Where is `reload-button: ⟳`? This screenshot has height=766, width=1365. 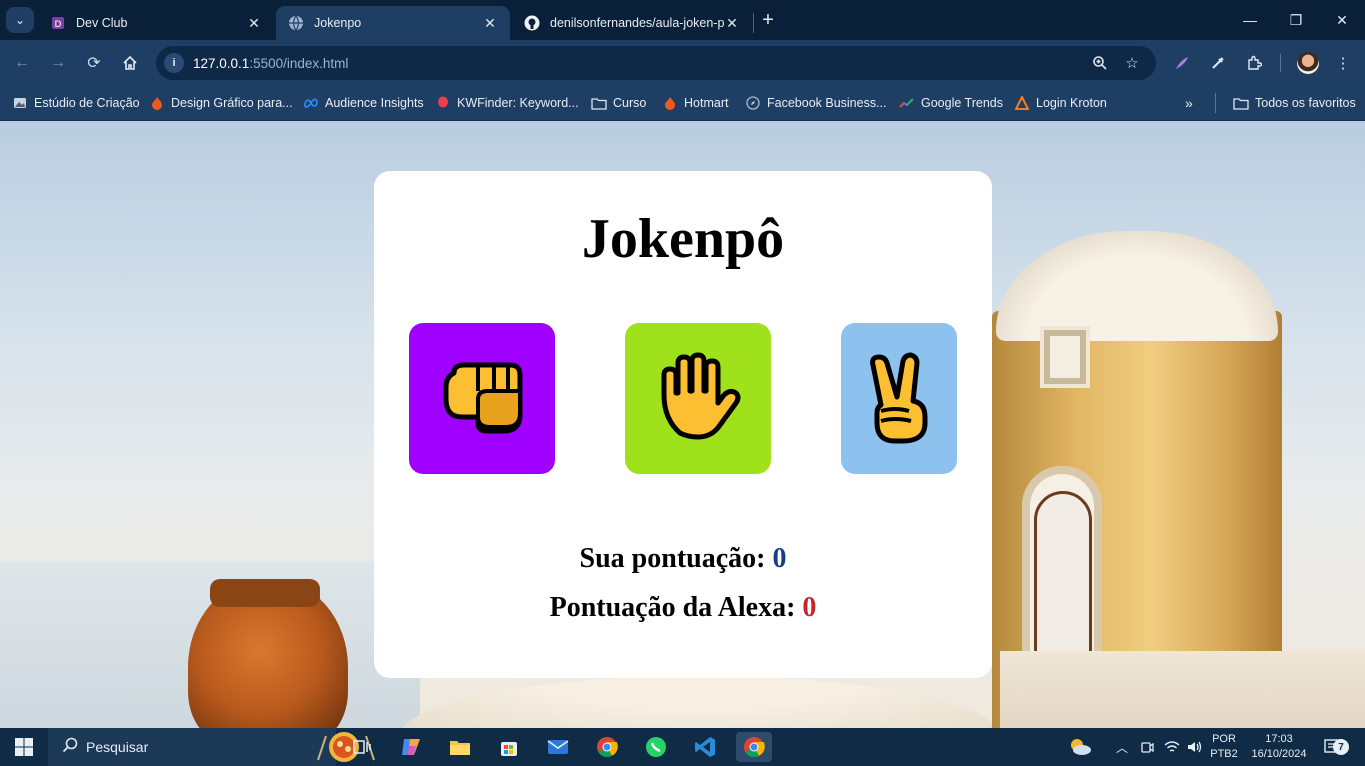
reload-button: ⟳ is located at coordinates (94, 63).